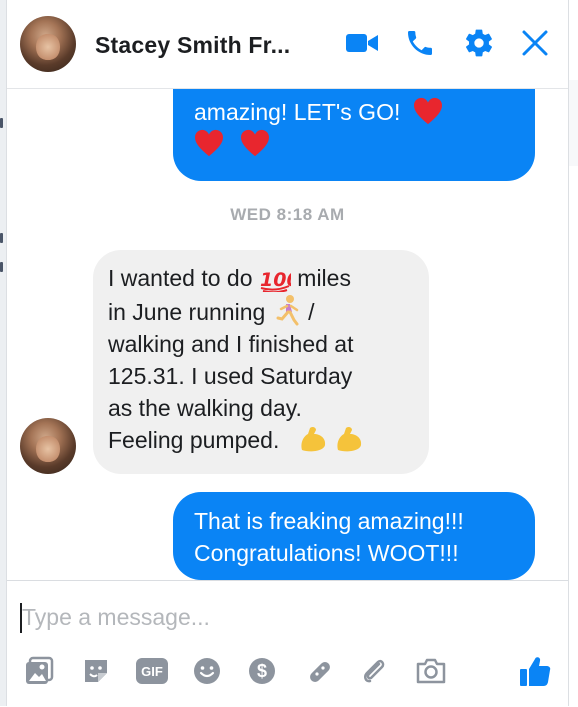 The height and width of the screenshot is (707, 578). I want to click on emoji-button, so click(207, 671).